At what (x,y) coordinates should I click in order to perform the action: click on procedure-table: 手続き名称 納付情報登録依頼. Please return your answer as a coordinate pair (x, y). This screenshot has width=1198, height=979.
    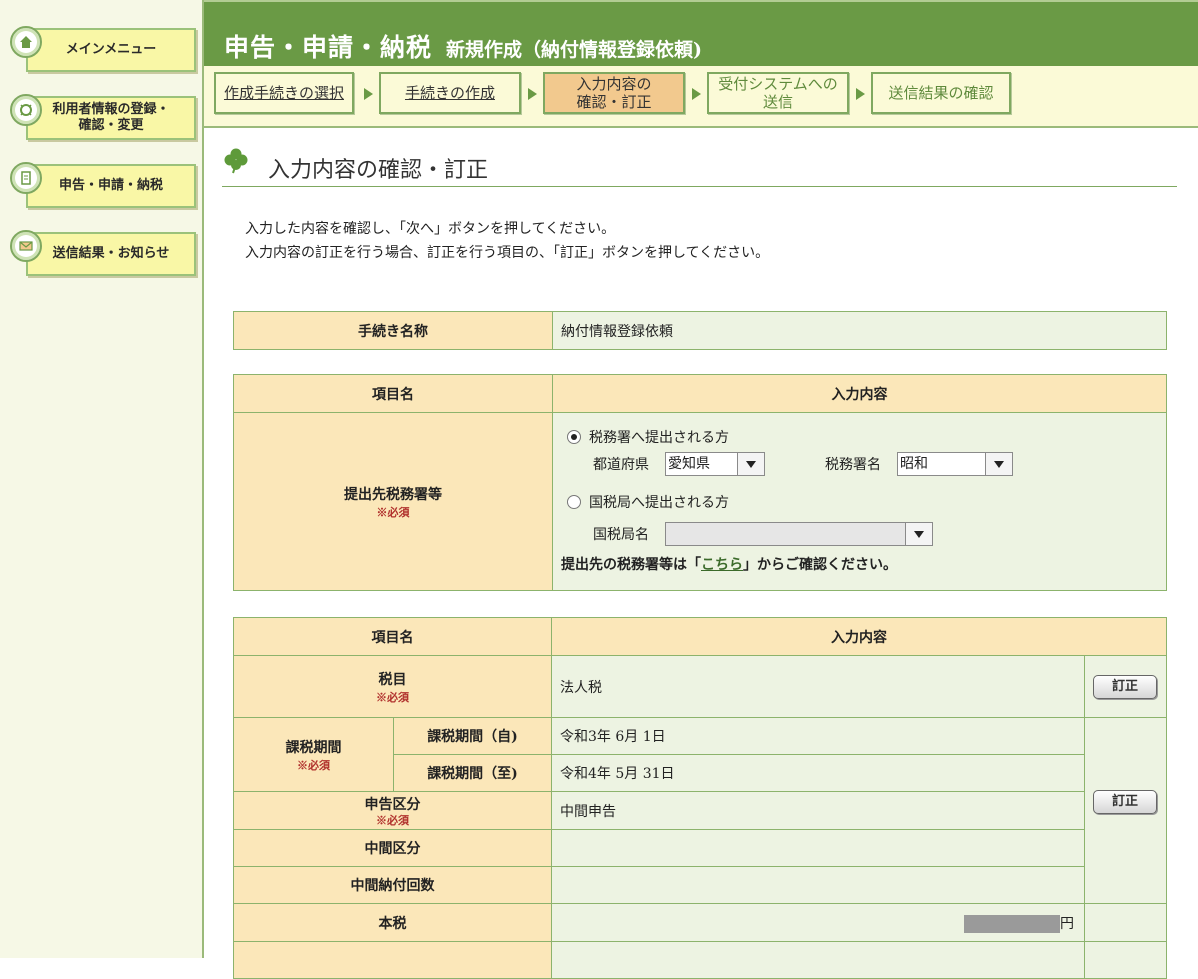
    Looking at the image, I should click on (700, 330).